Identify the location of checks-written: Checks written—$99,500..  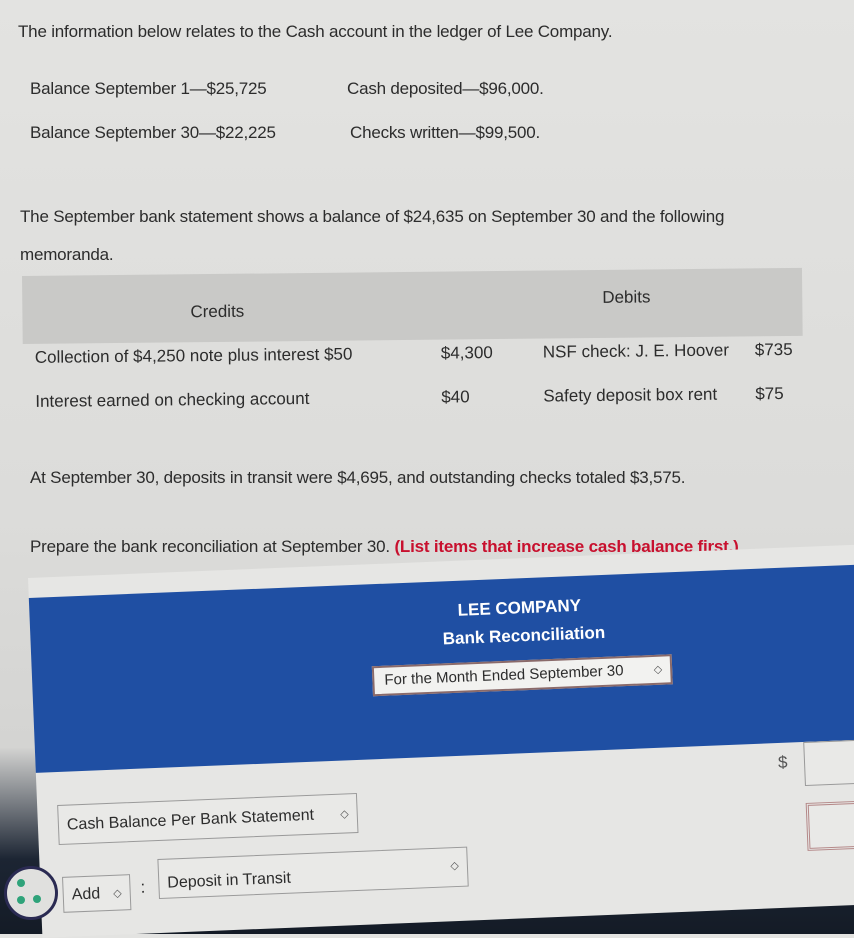
(445, 132).